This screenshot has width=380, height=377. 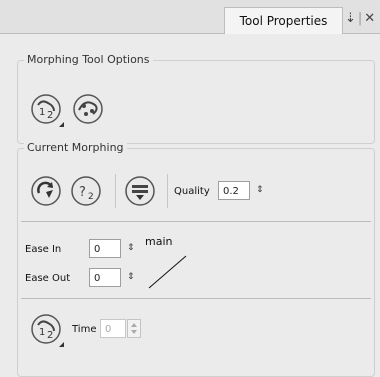 I want to click on quality-field: 0.2, so click(x=234, y=190).